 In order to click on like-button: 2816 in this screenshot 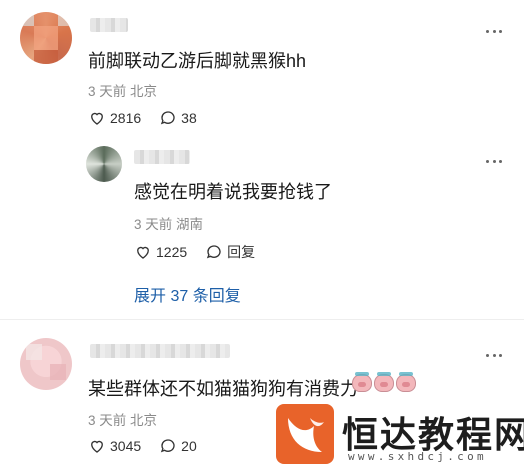, I will do `click(114, 118)`.